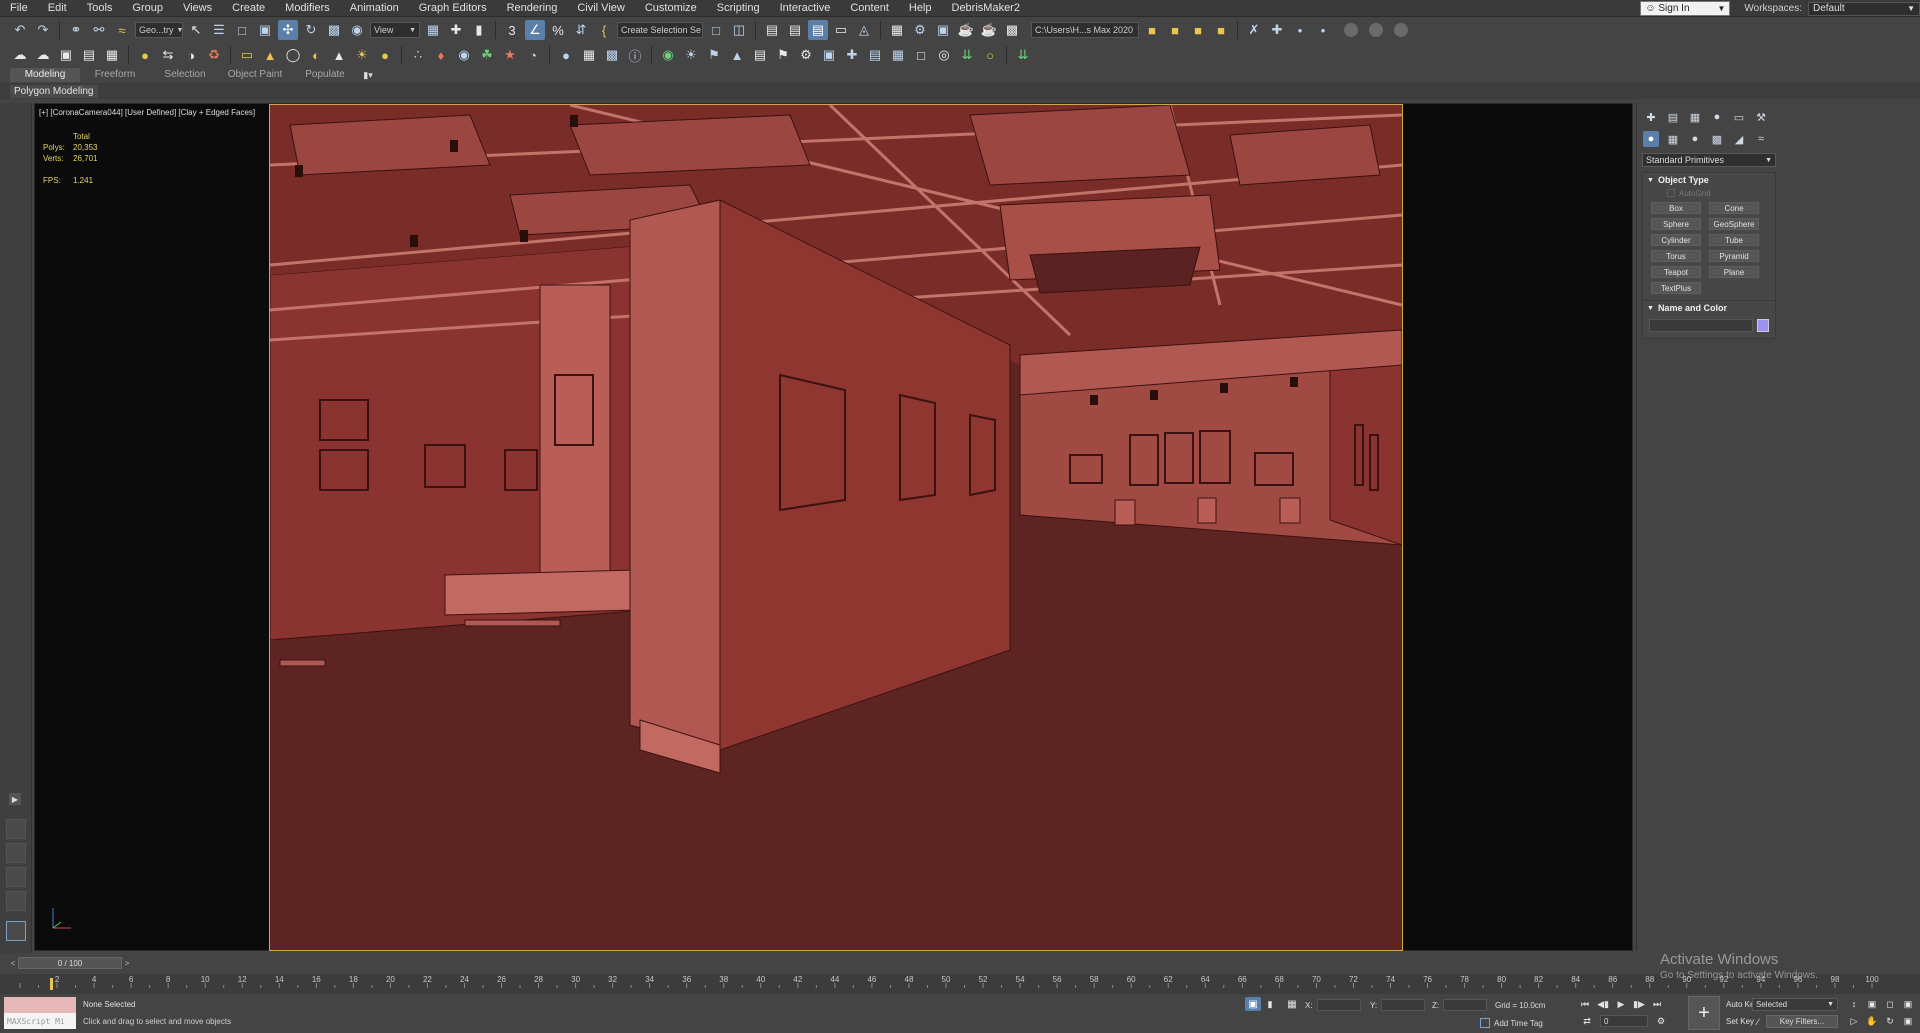 The image size is (1920, 1033). Describe the element at coordinates (265, 30) in the screenshot. I see `window-crossing-icon: ▣` at that location.